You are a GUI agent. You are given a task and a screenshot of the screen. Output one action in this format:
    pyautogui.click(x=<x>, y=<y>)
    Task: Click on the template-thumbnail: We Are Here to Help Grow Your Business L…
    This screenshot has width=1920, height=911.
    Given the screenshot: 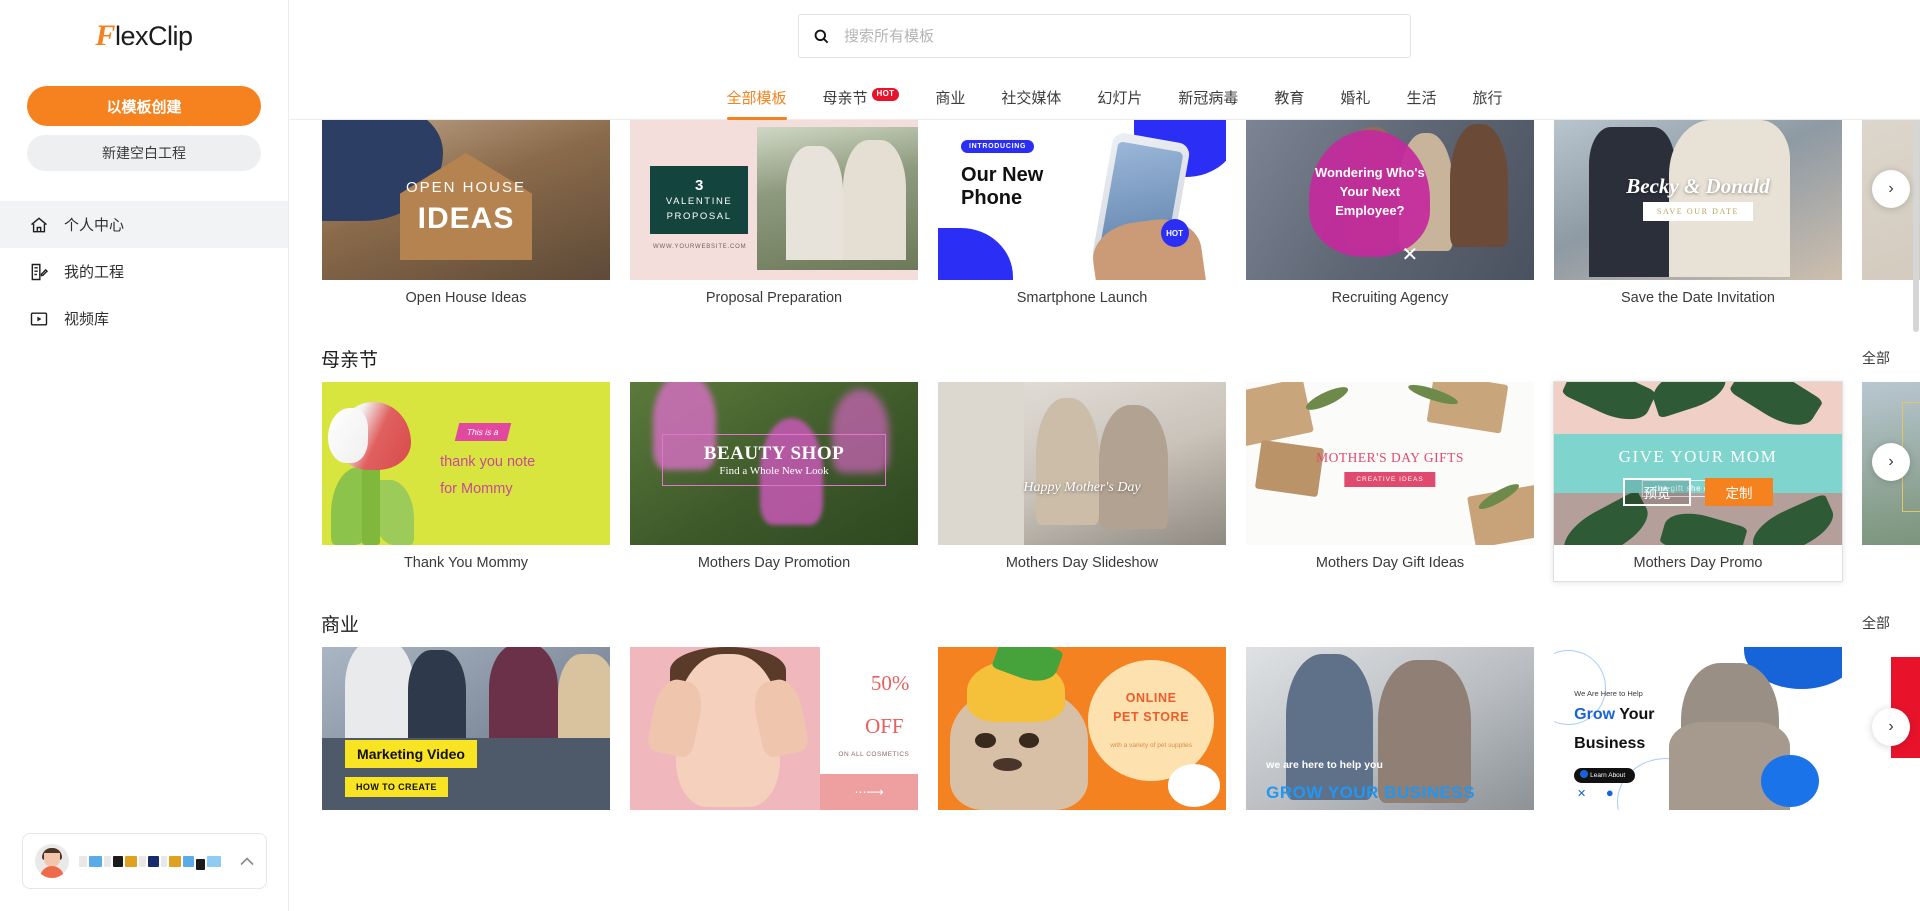 What is the action you would take?
    pyautogui.click(x=1698, y=728)
    